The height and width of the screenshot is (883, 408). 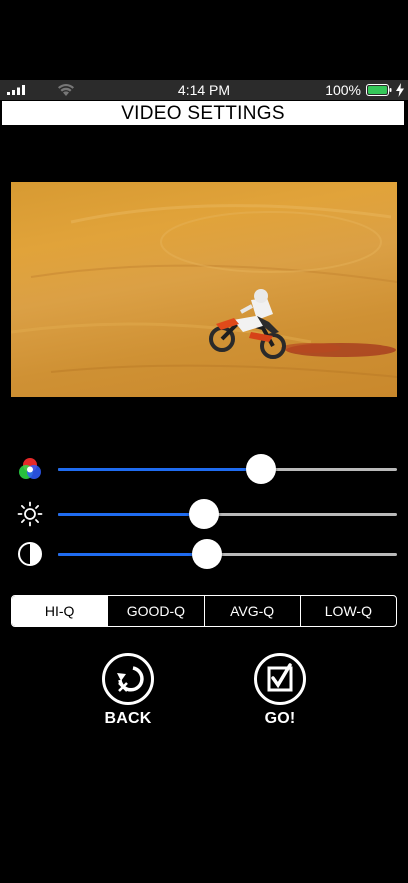 I want to click on contrast-slider-thumb, so click(x=207, y=554).